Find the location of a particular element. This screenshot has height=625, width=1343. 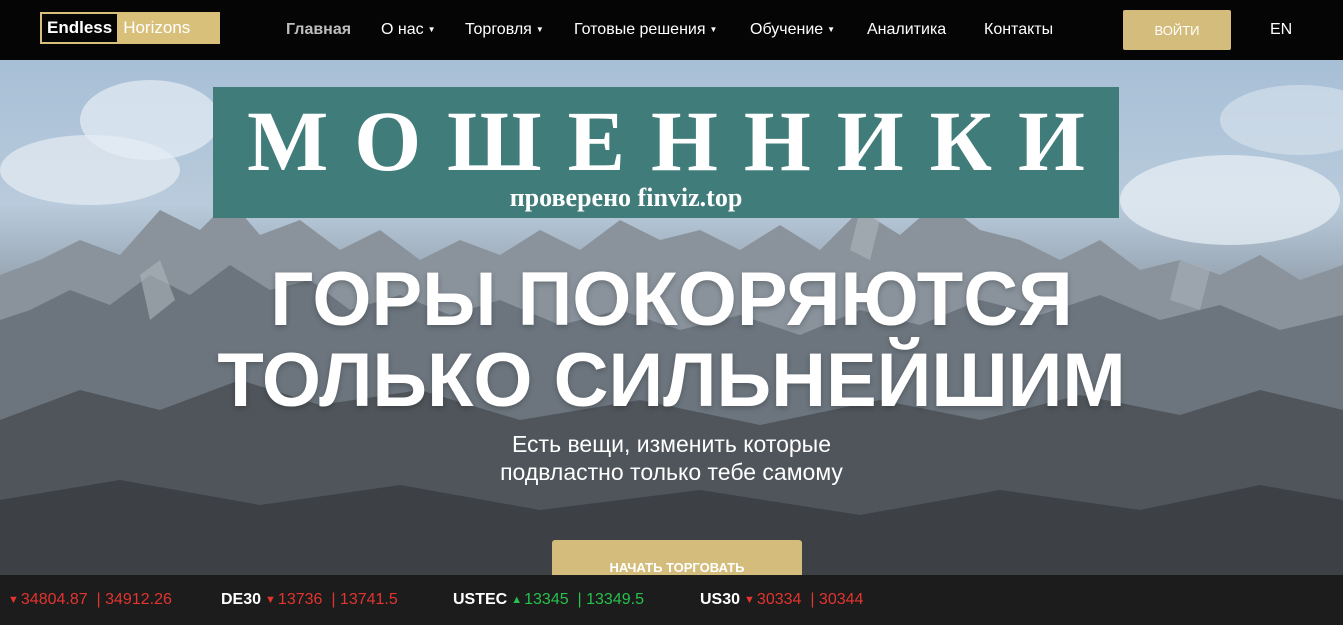

nav-item-about: О нас ▼ is located at coordinates (408, 30).